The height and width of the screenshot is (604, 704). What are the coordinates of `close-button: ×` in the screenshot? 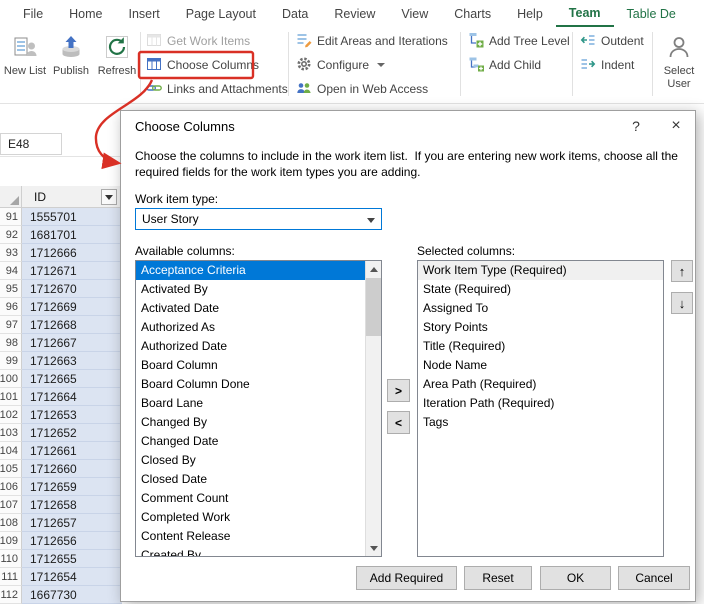 It's located at (676, 126).